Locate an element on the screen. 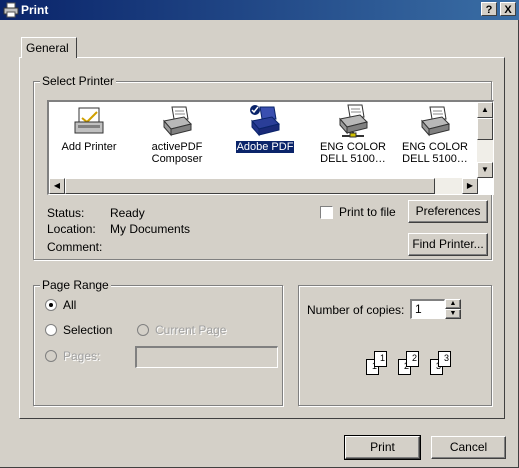 Image resolution: width=519 pixels, height=468 pixels. all-radio-label: All is located at coordinates (69, 305).